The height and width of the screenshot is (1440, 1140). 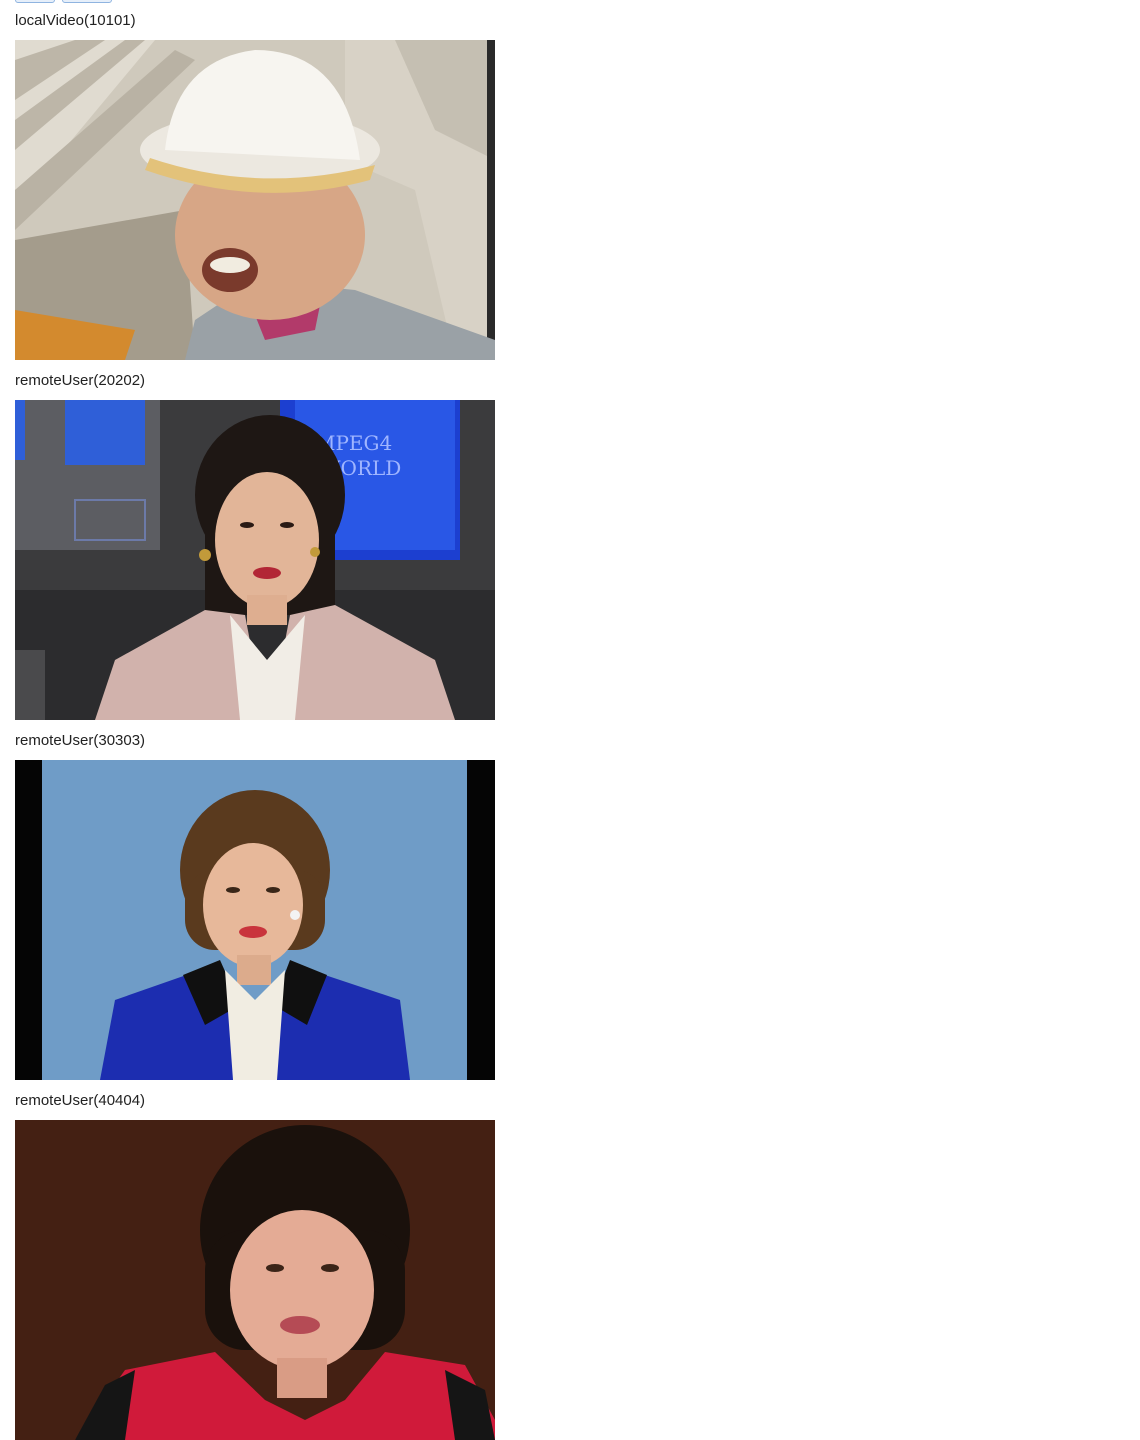 I want to click on video-feed-local: localVideo(10101), so click(x=255, y=180).